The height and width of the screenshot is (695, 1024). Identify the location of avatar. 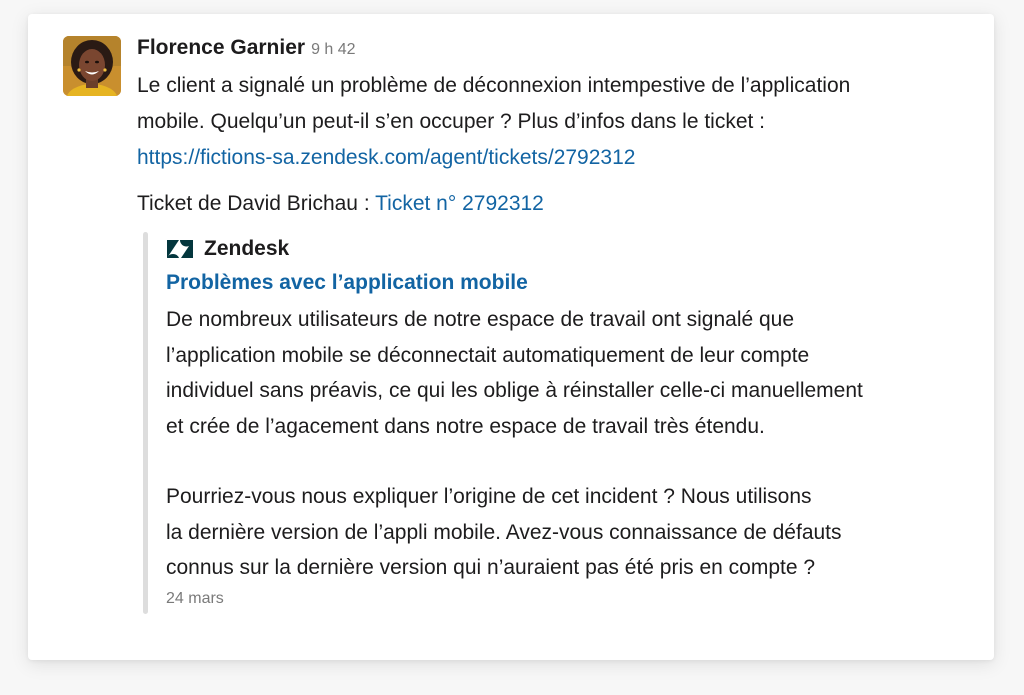
(92, 66).